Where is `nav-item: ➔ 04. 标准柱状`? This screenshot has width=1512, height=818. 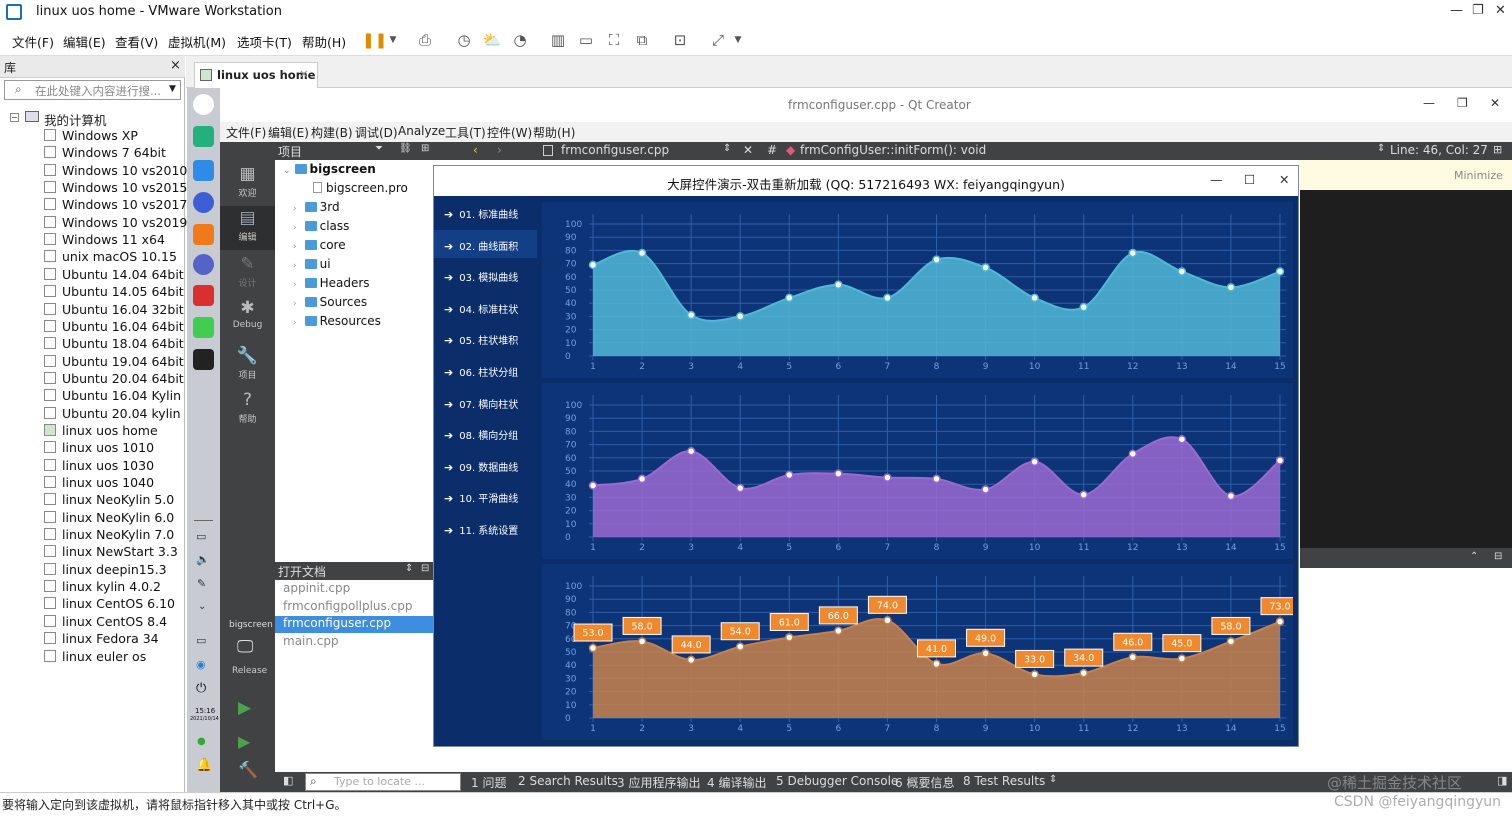 nav-item: ➔ 04. 标准柱状 is located at coordinates (485, 307).